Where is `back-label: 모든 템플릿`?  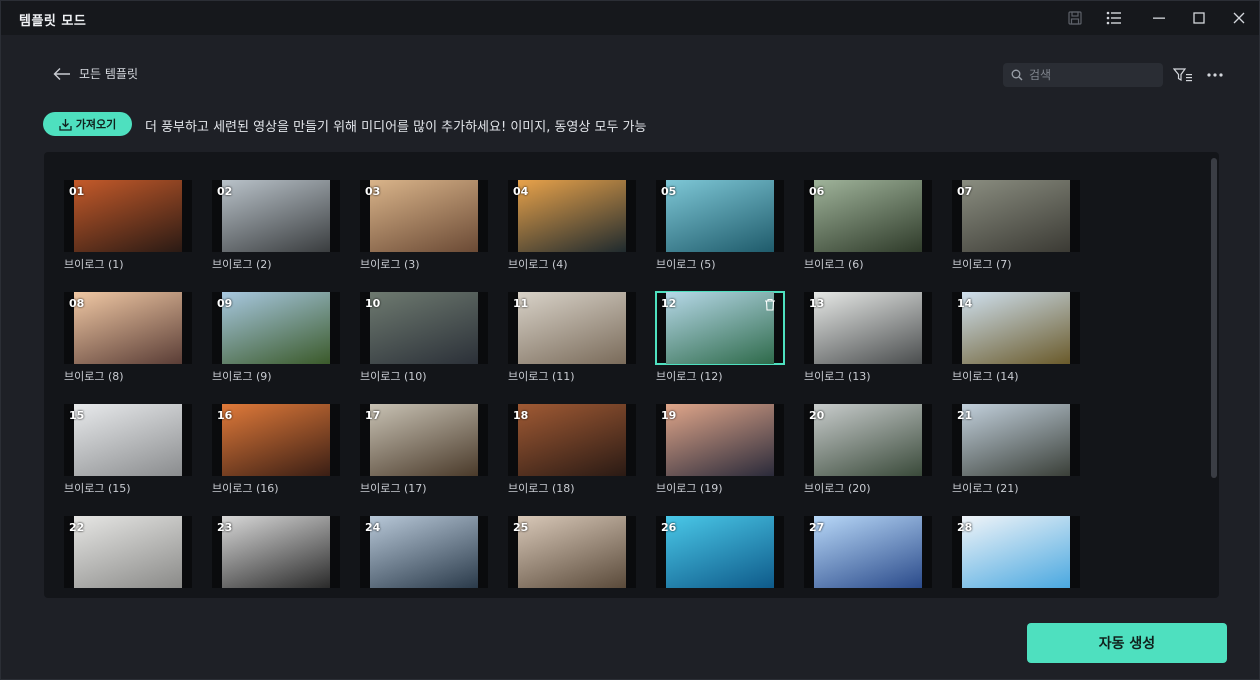 back-label: 모든 템플릿 is located at coordinates (109, 74).